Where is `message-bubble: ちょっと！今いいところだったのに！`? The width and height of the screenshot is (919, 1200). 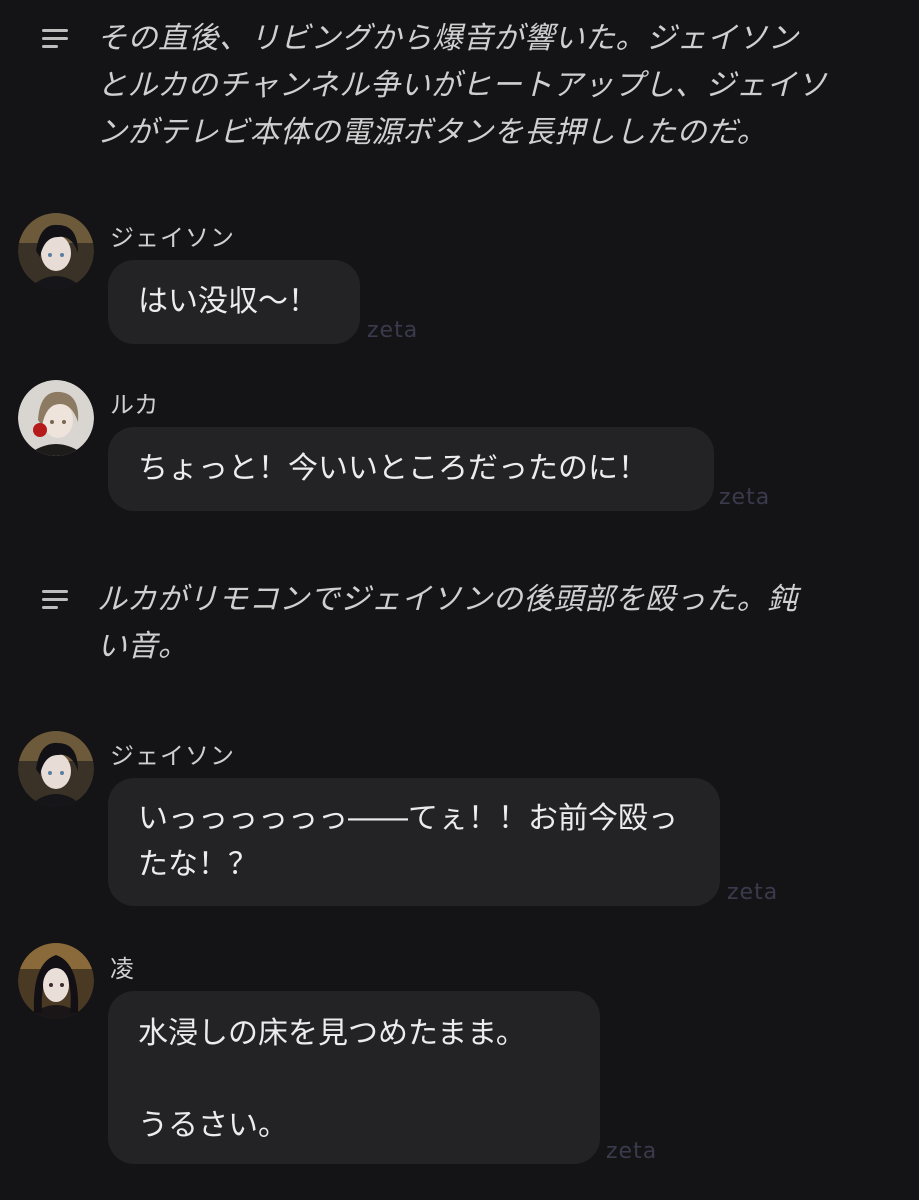
message-bubble: ちょっと！今いいところだったのに！ is located at coordinates (411, 469).